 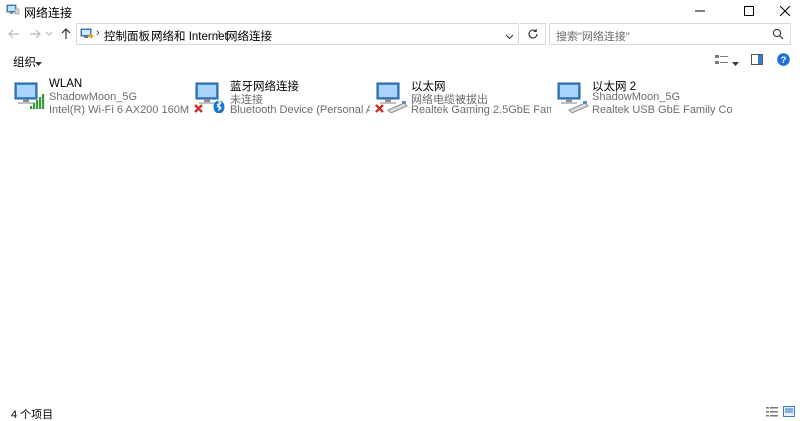 I want to click on view-options-icon, so click(x=721, y=59).